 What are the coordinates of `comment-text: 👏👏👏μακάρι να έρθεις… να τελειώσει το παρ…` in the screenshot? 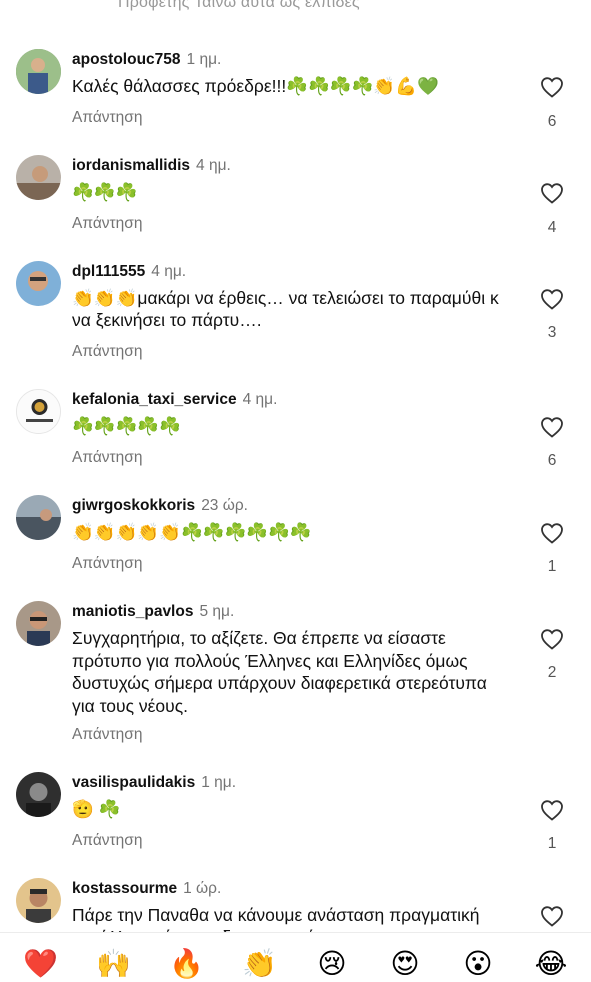 It's located at (285, 309).